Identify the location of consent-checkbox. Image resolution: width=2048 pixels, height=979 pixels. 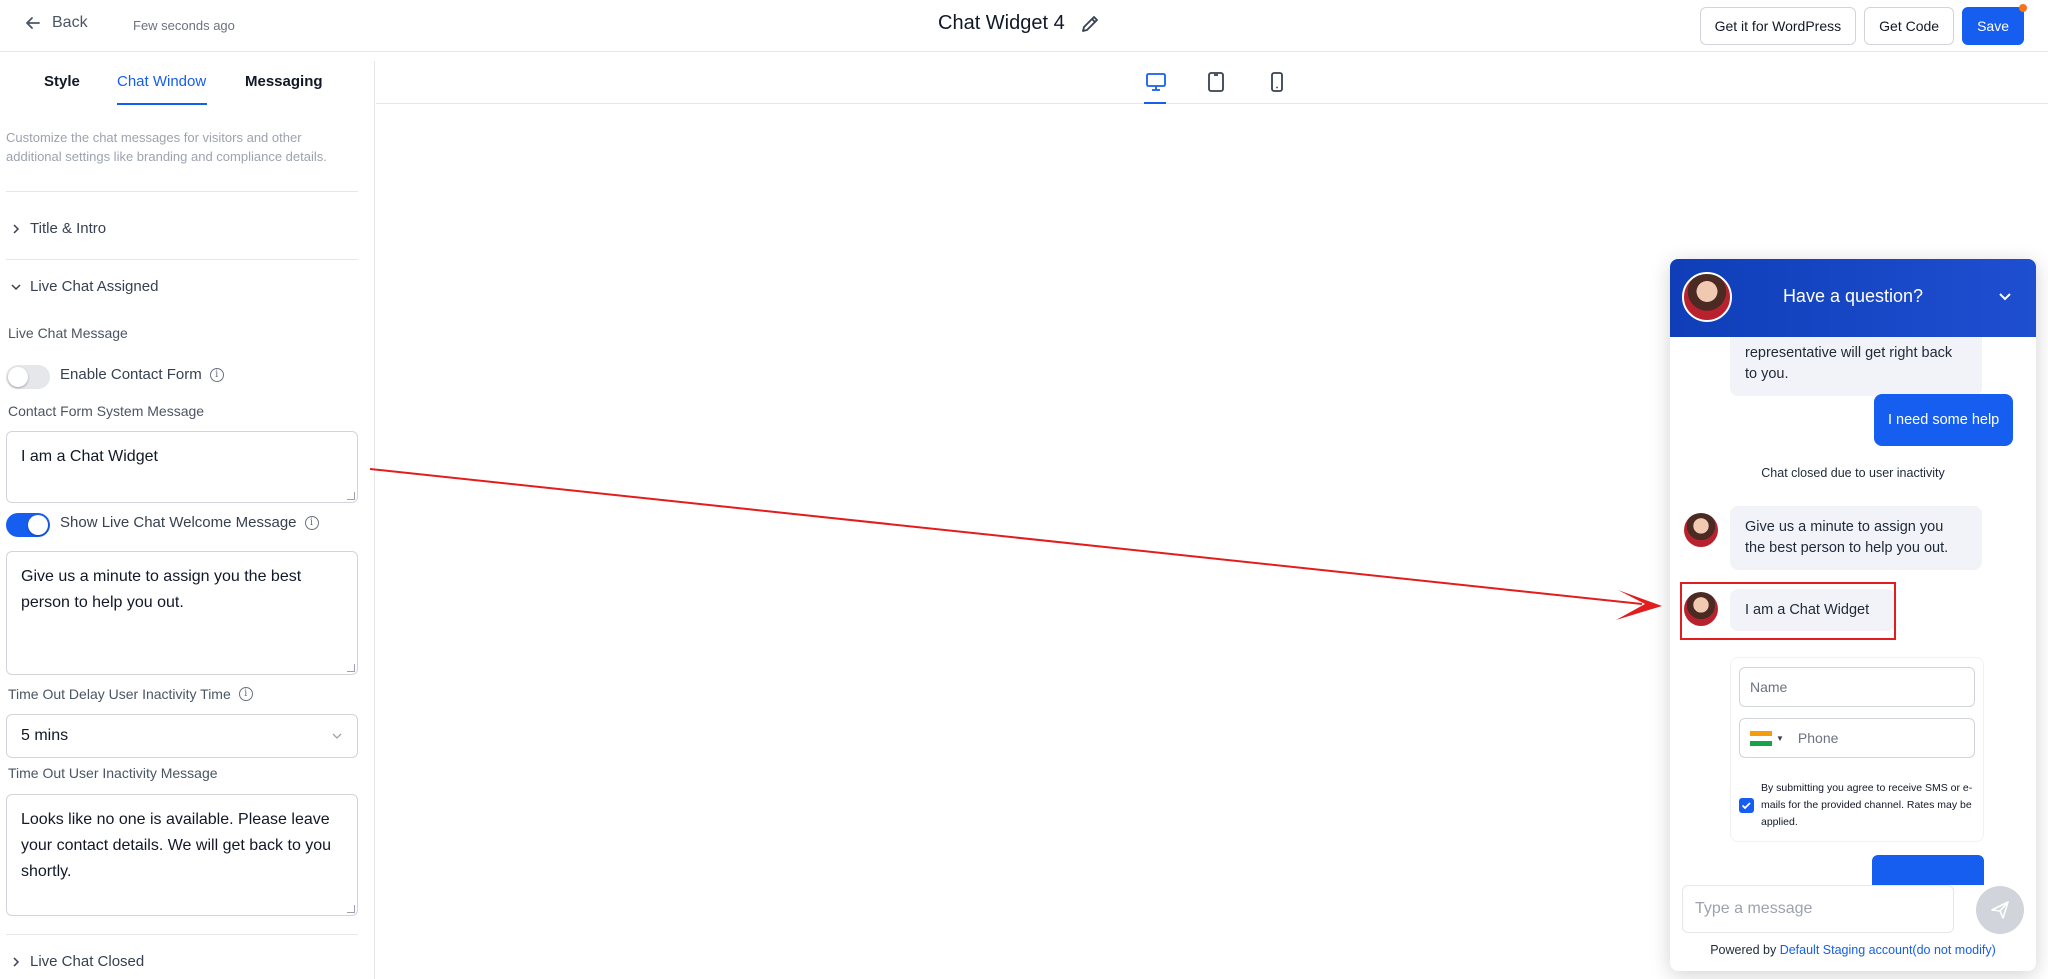
(1746, 805).